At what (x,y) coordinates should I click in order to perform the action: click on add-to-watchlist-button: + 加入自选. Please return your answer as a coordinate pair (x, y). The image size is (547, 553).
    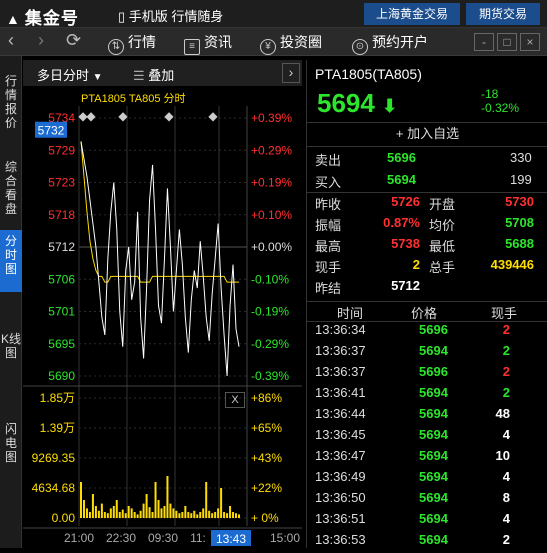
    Looking at the image, I should click on (427, 134).